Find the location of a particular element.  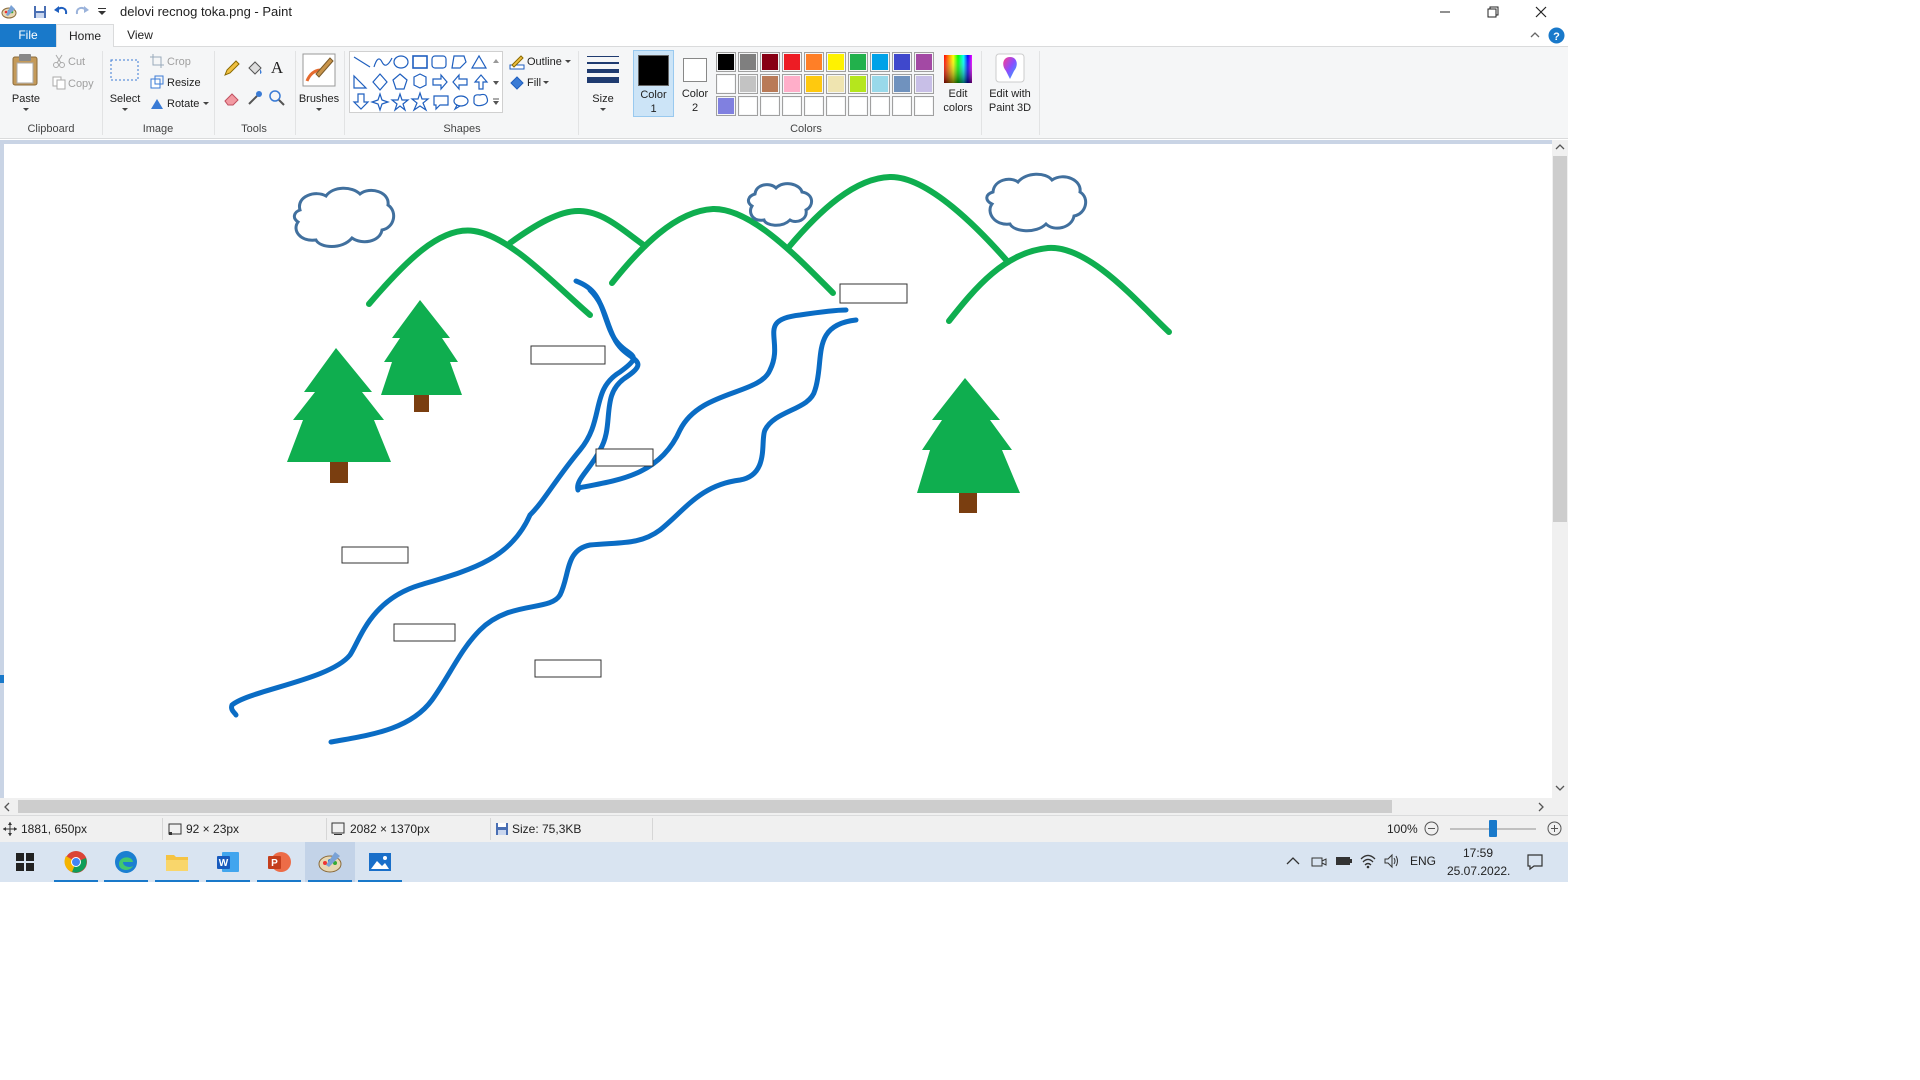

scroll-right-arrow-icon is located at coordinates (1541, 807).